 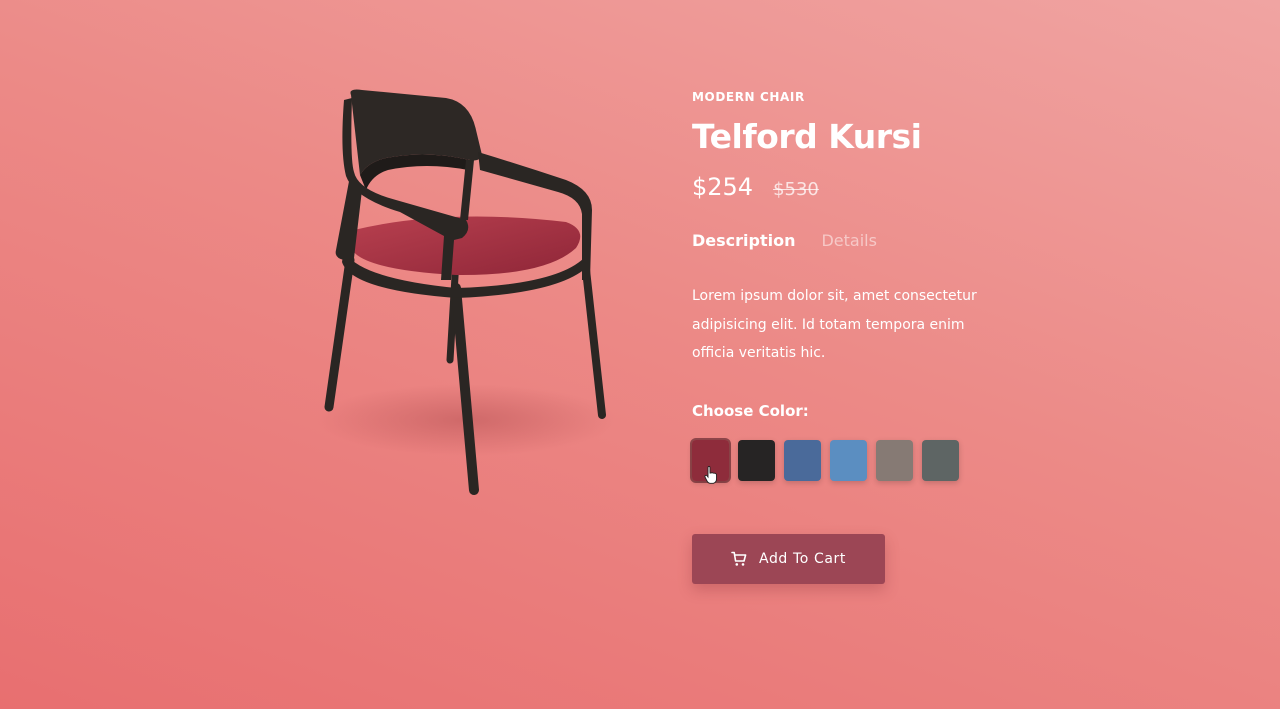 I want to click on product-category: MODERN CHAIR, so click(x=748, y=97).